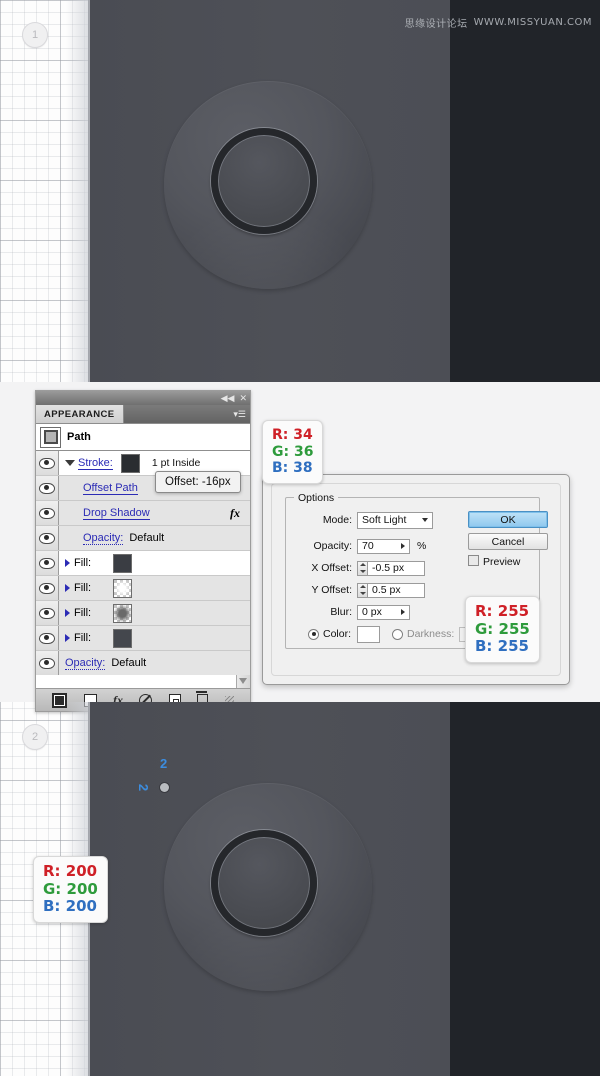 This screenshot has width=600, height=1076. Describe the element at coordinates (154, 588) in the screenshot. I see `fill-2-row-content: Fill:` at that location.